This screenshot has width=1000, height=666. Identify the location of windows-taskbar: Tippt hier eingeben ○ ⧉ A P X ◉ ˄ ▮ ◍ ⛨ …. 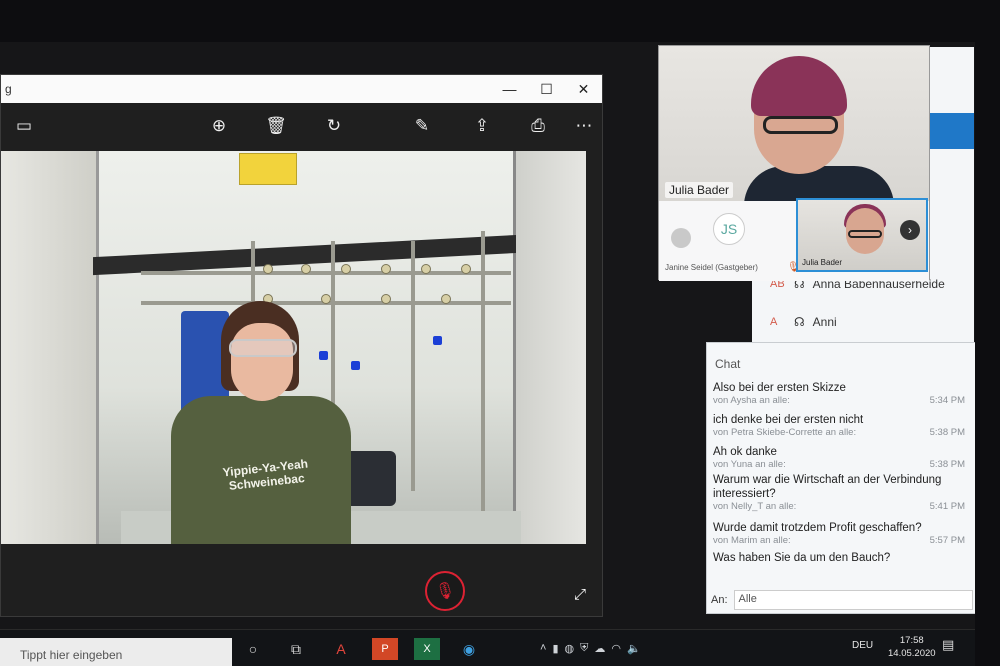
(487, 647).